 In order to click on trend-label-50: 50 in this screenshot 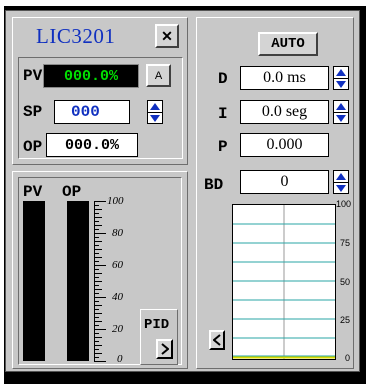, I will do `click(345, 282)`.